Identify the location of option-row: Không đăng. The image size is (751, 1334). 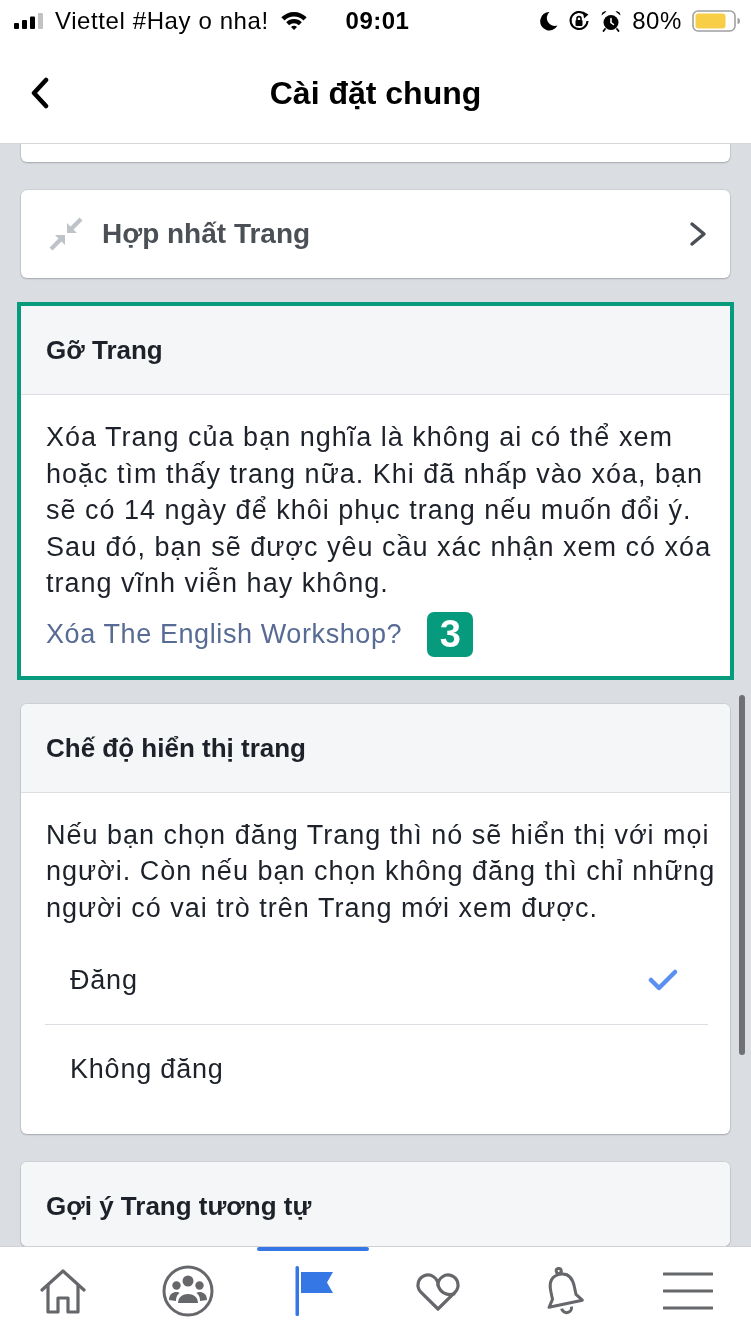
(376, 1068).